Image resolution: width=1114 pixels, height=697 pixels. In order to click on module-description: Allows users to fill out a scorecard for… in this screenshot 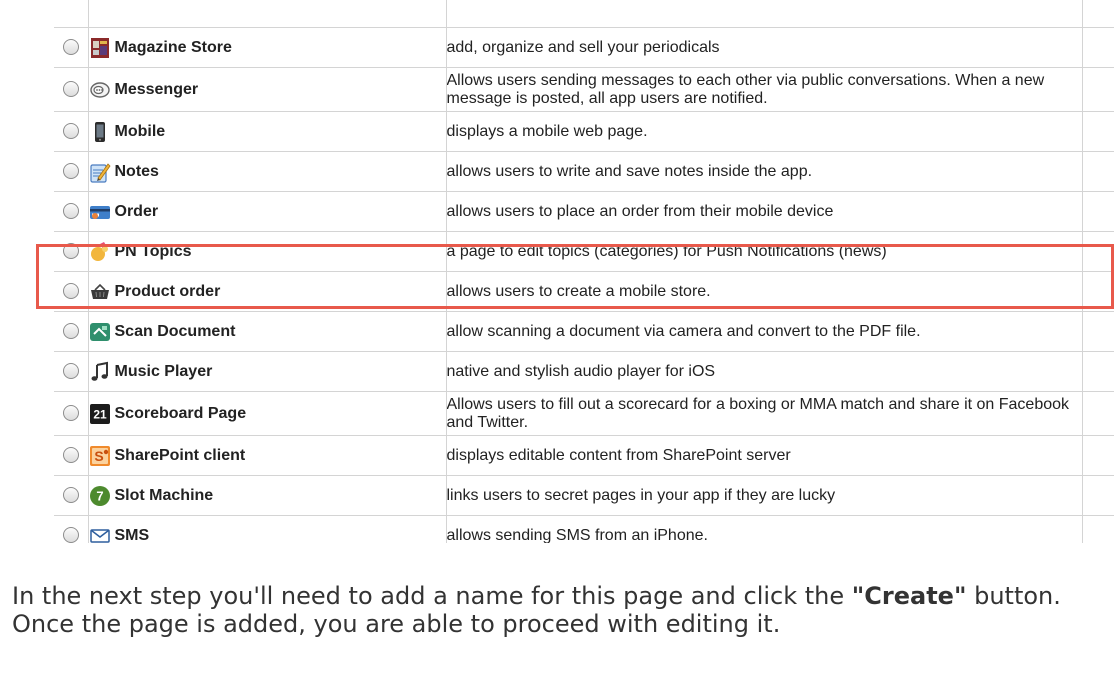, I will do `click(764, 413)`.